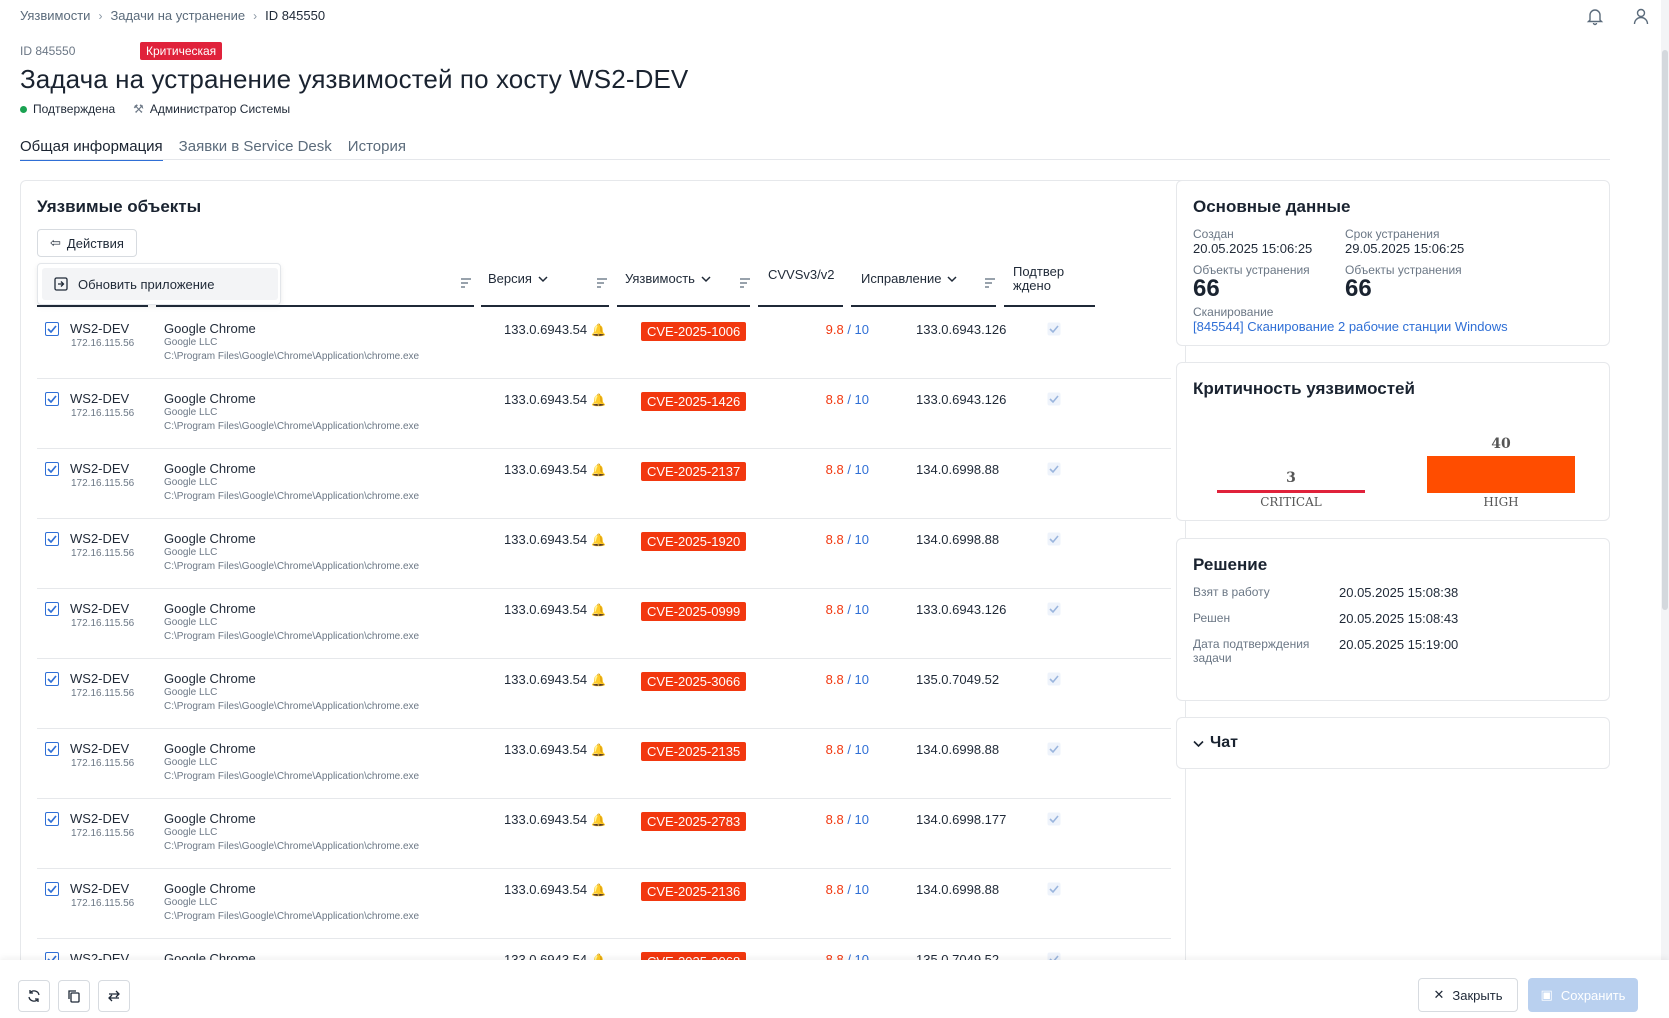 Image resolution: width=1669 pixels, height=1018 pixels. Describe the element at coordinates (87, 243) in the screenshot. I see `actions-button: ⇦ Действия` at that location.